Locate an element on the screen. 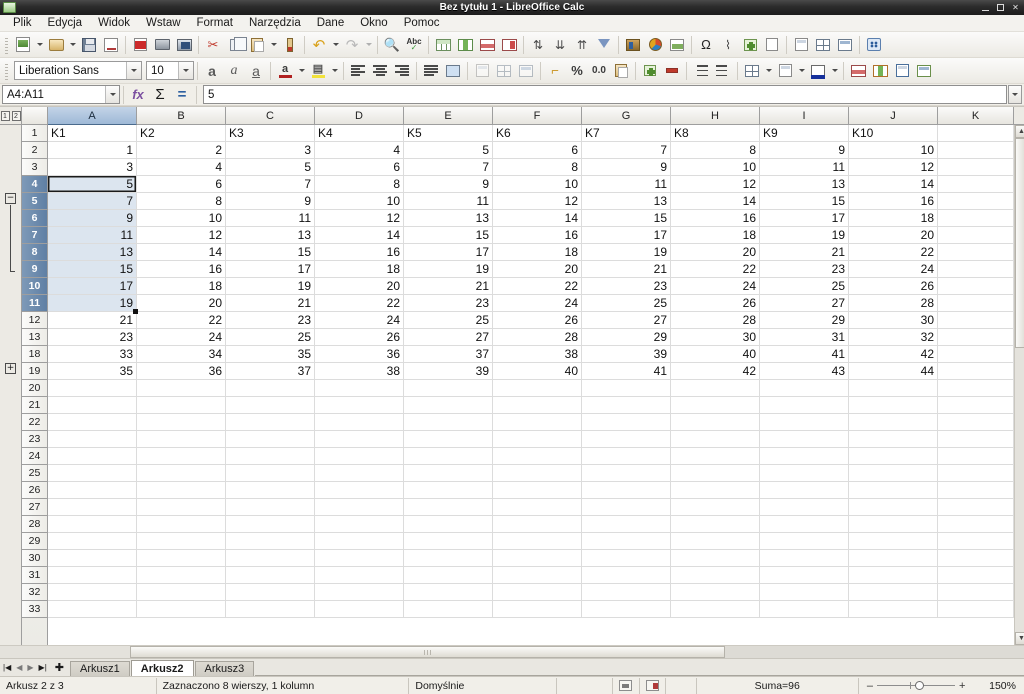  paste-dropdown-icon is located at coordinates (273, 45).